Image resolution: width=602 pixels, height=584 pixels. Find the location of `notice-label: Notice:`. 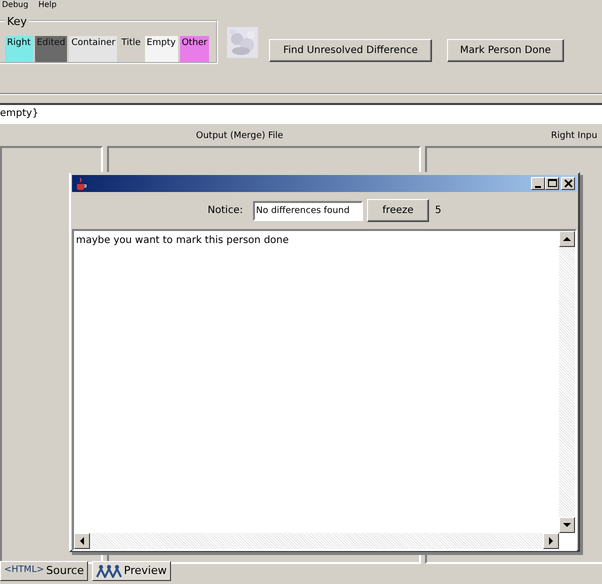

notice-label: Notice: is located at coordinates (225, 211).